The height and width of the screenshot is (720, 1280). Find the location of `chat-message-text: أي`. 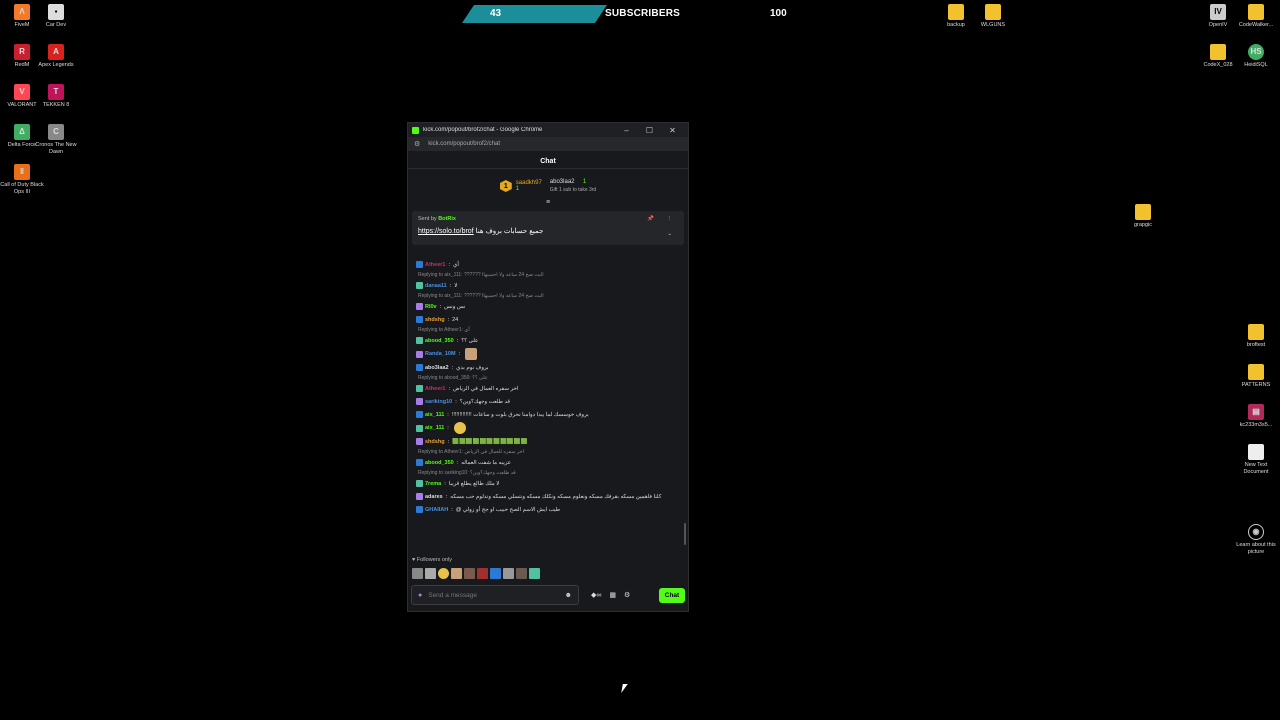

chat-message-text: أي is located at coordinates (456, 264).